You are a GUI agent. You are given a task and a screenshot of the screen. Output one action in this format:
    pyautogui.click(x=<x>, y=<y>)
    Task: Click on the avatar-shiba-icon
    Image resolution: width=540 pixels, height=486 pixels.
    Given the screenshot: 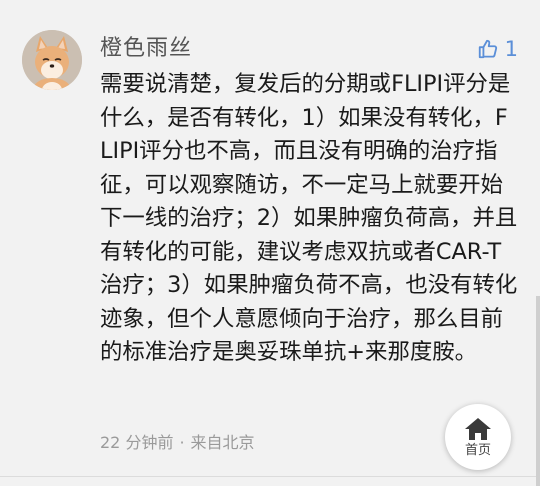 What is the action you would take?
    pyautogui.click(x=52, y=60)
    